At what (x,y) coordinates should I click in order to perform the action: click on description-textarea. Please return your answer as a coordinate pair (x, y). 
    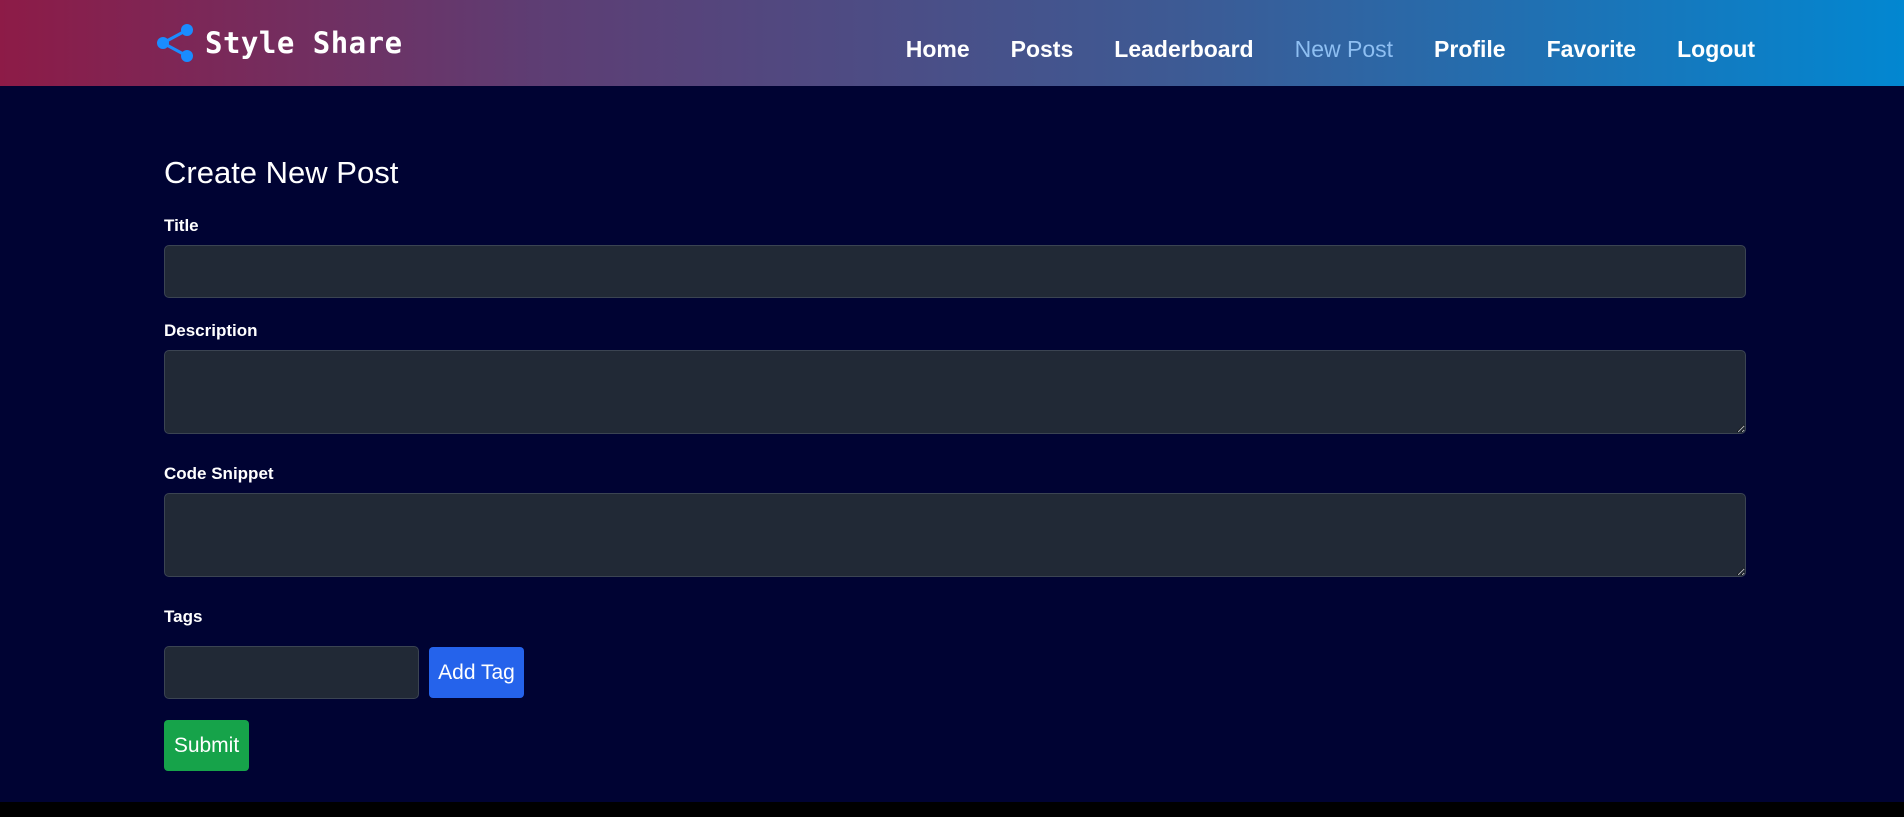
    Looking at the image, I should click on (955, 392).